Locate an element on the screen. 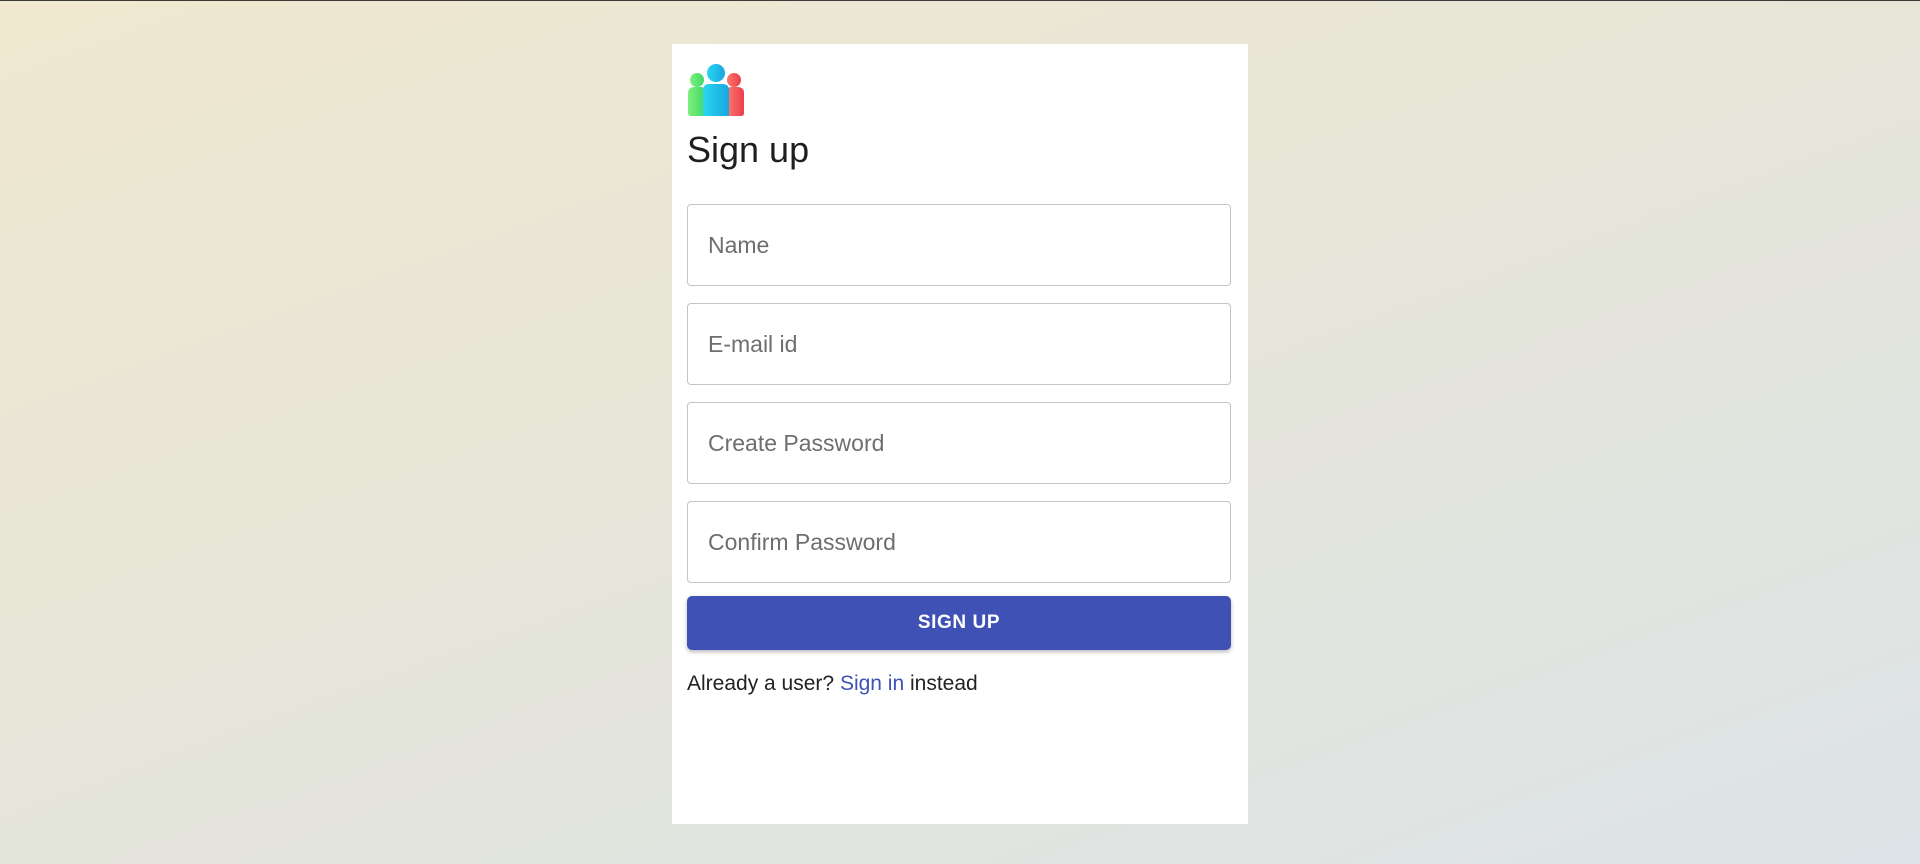 This screenshot has height=864, width=1920. users-group-icon is located at coordinates (716, 90).